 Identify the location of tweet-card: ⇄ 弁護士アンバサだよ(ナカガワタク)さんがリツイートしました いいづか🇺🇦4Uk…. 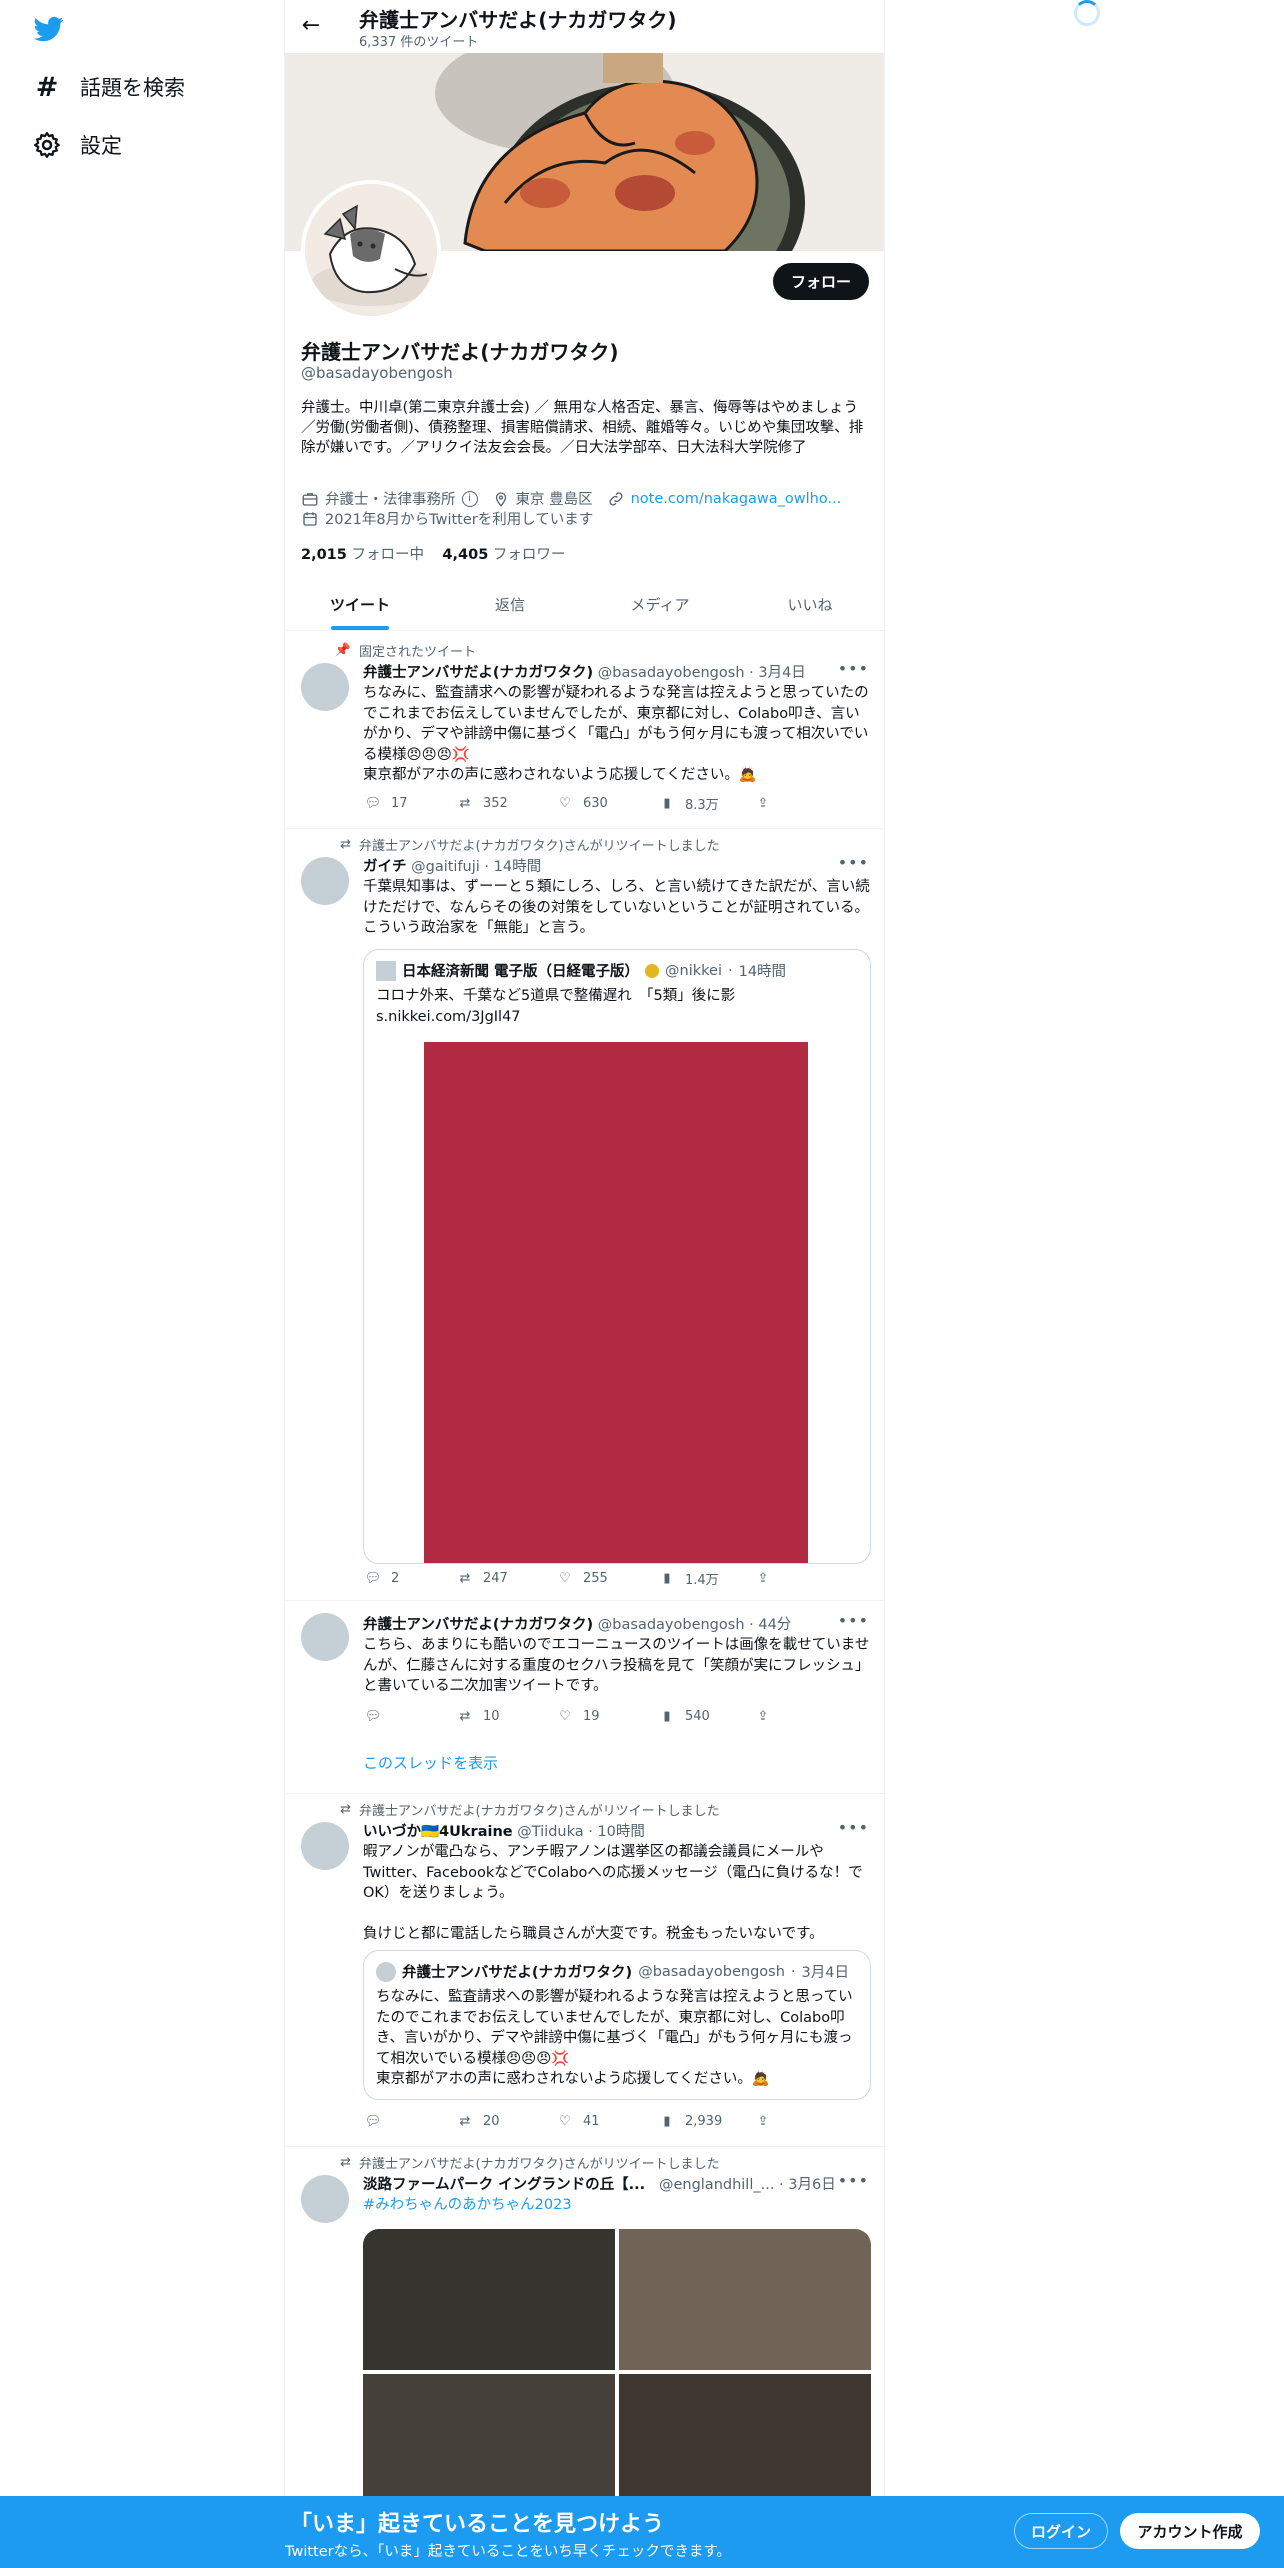
(584, 1970).